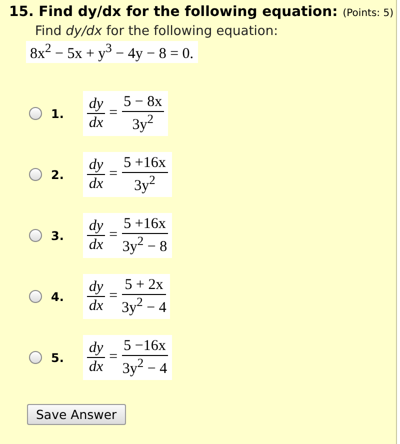 Image resolution: width=400 pixels, height=444 pixels. I want to click on option-label: 1., so click(58, 113).